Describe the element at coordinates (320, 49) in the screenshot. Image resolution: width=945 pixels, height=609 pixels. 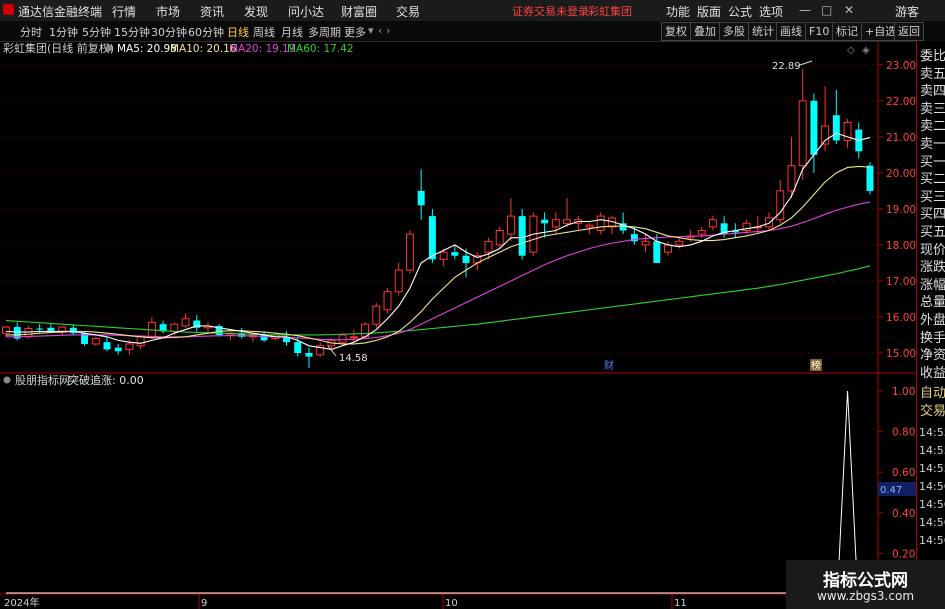
I see `ma60-label: MA60: 17.42` at that location.